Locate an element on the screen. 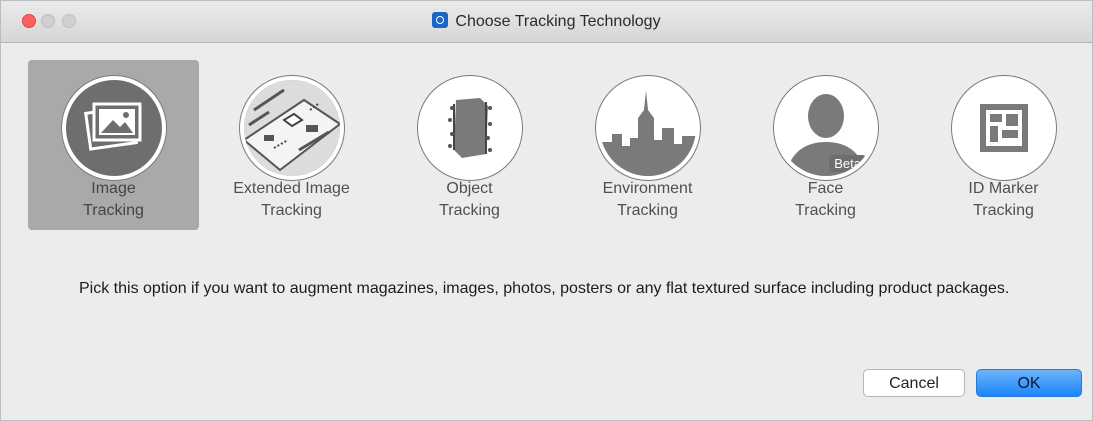 This screenshot has height=421, width=1093. extended-image-tracking-icon is located at coordinates (292, 128).